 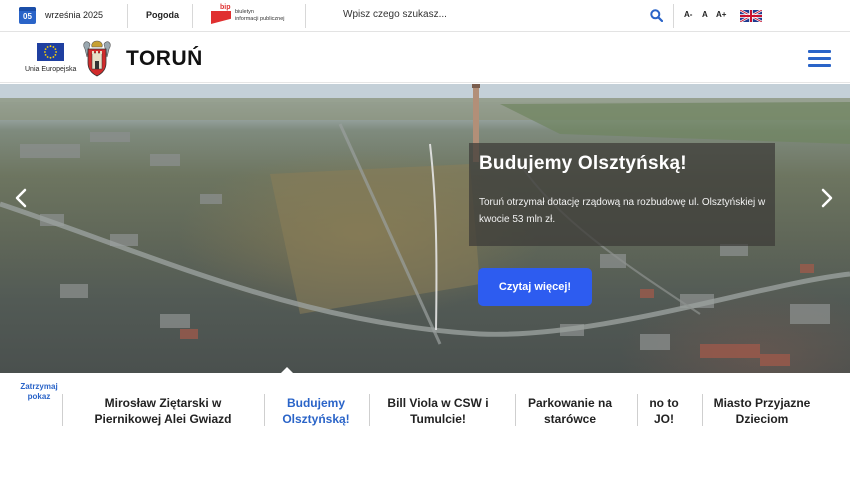 What do you see at coordinates (260, 19) in the screenshot?
I see `bip-line-2: informacji publicznej` at bounding box center [260, 19].